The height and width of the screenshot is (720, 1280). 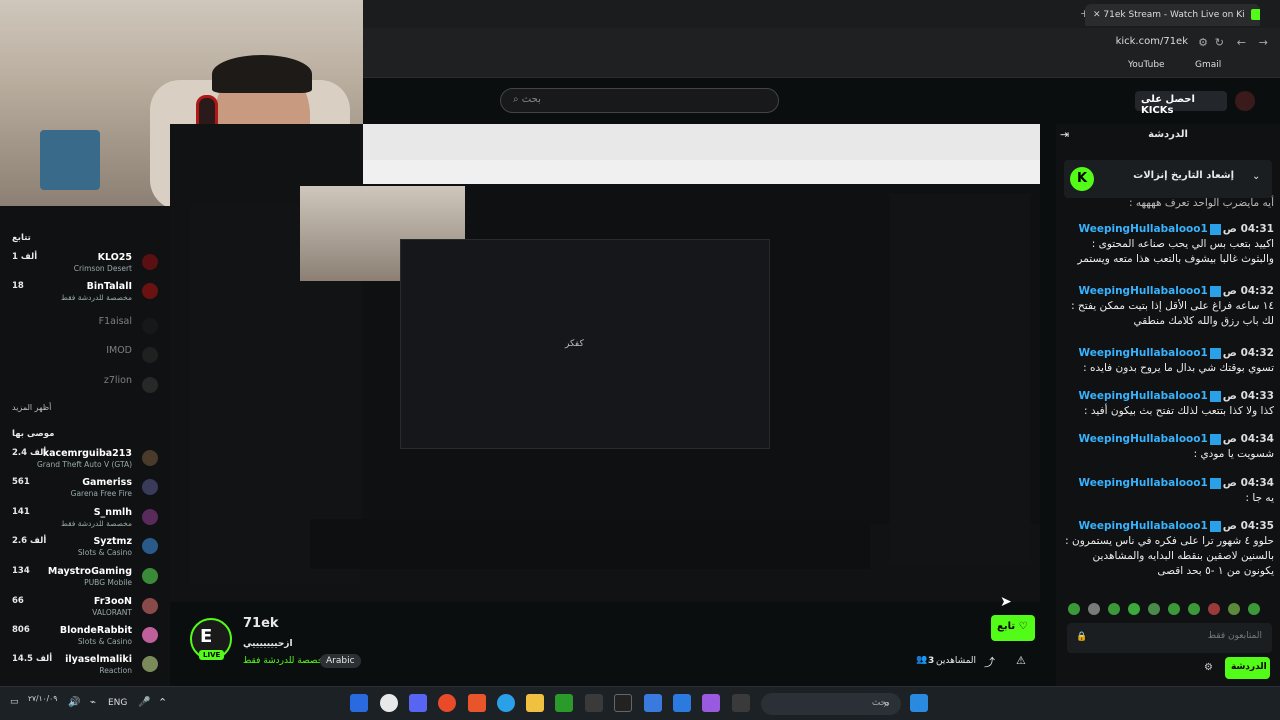 What do you see at coordinates (1172, 15) in the screenshot?
I see `browser-tab-active: ✕ 71ek Stream - Watch Live on Ki` at bounding box center [1172, 15].